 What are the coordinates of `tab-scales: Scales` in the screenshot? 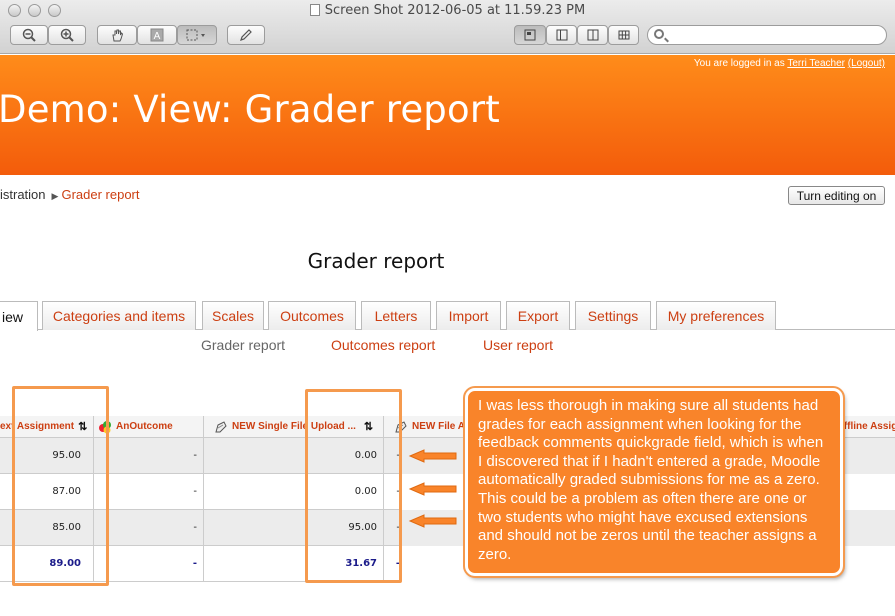 It's located at (233, 315).